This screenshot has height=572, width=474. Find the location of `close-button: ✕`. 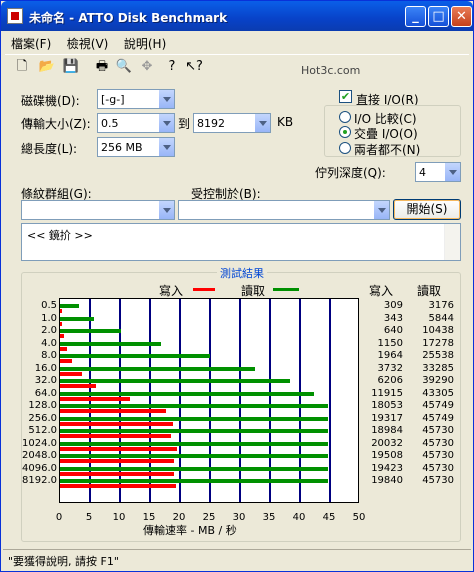

close-button: ✕ is located at coordinates (461, 16).